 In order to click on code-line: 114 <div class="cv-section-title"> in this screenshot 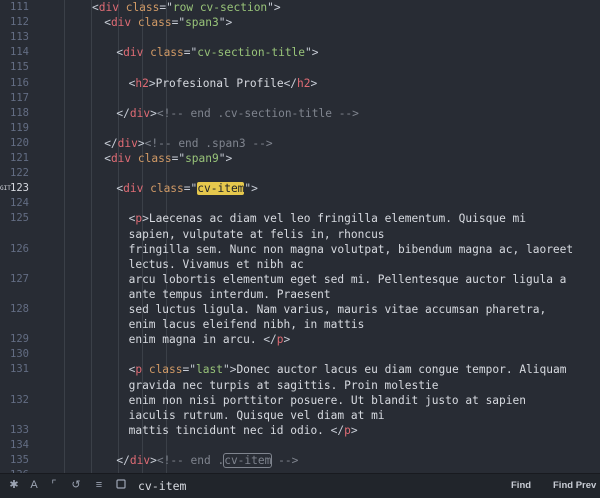, I will do `click(300, 52)`.